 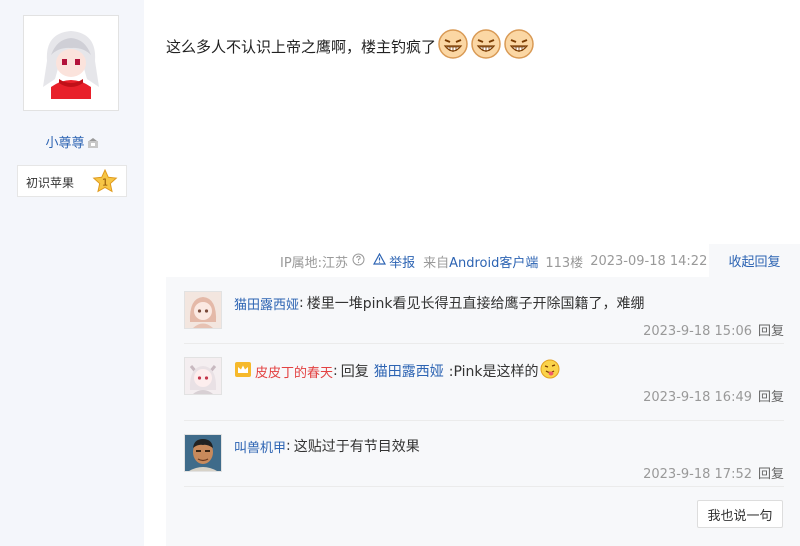 I want to click on commenter-name: 皮皮丁的春天, so click(x=294, y=371).